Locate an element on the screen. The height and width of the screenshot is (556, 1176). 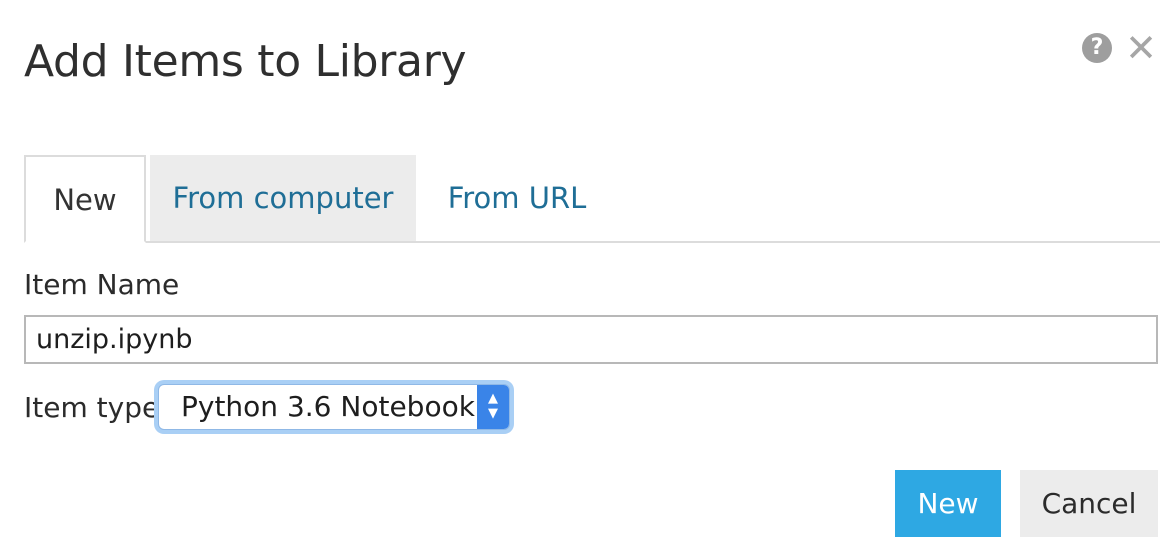
item-type-select-box: Python 3.6 Notebook ▲ ▼ is located at coordinates (334, 407).